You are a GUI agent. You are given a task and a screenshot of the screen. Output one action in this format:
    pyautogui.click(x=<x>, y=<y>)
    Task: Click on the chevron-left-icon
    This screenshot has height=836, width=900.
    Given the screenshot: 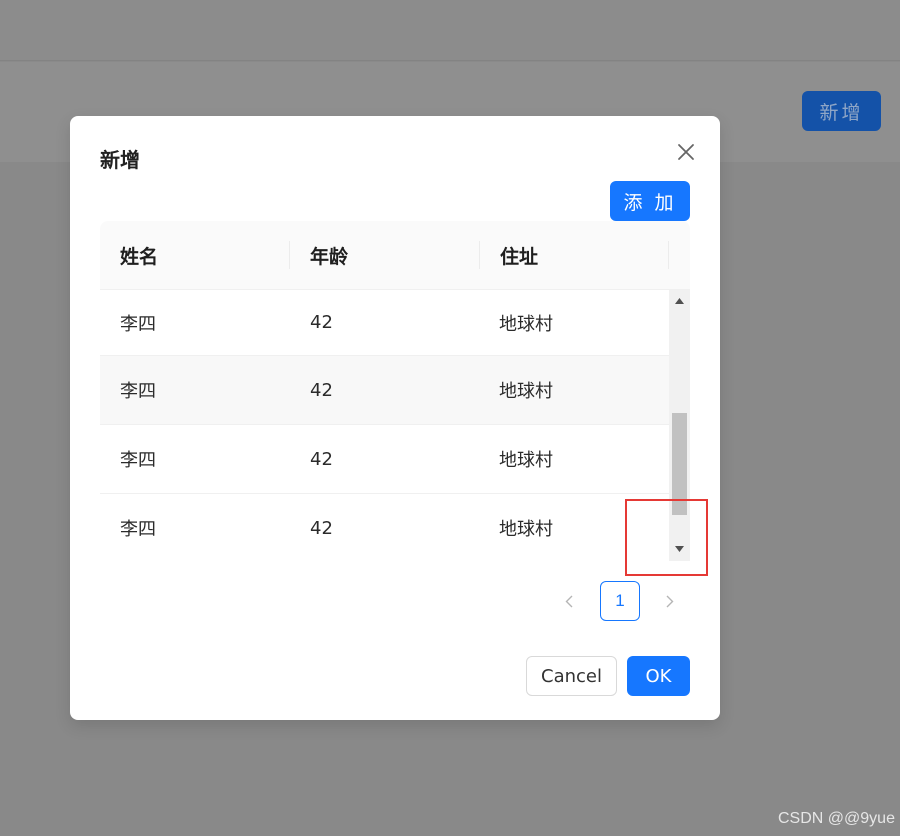 What is the action you would take?
    pyautogui.click(x=569, y=601)
    